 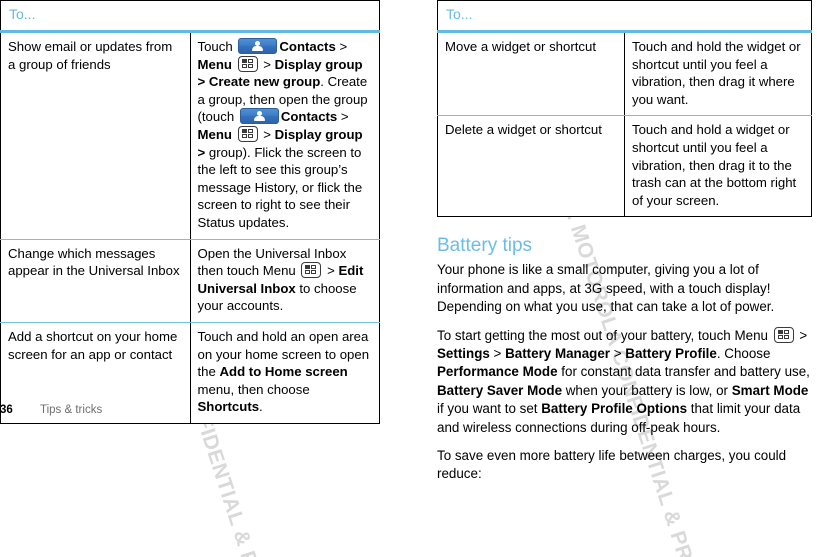 I want to click on task-cell: Delete a widget or shortcut, so click(x=531, y=166).